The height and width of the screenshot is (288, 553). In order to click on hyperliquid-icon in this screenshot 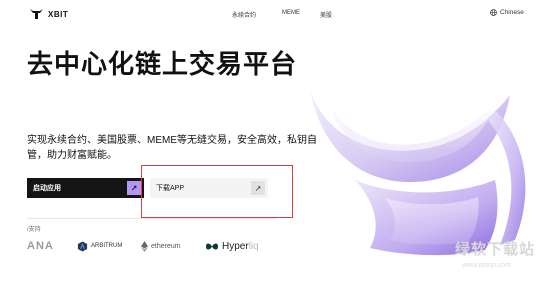, I will do `click(212, 246)`.